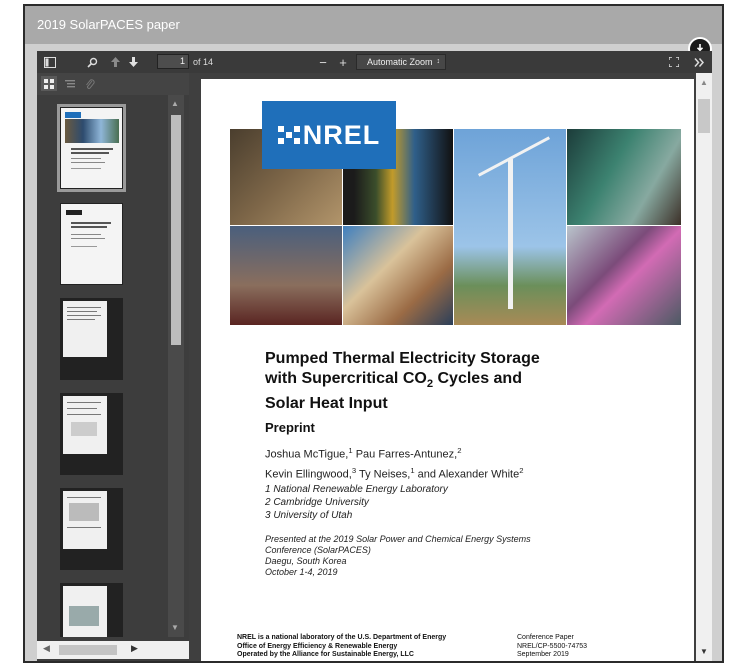 The width and height of the screenshot is (735, 663). I want to click on zoom-out-button: −, so click(323, 62).